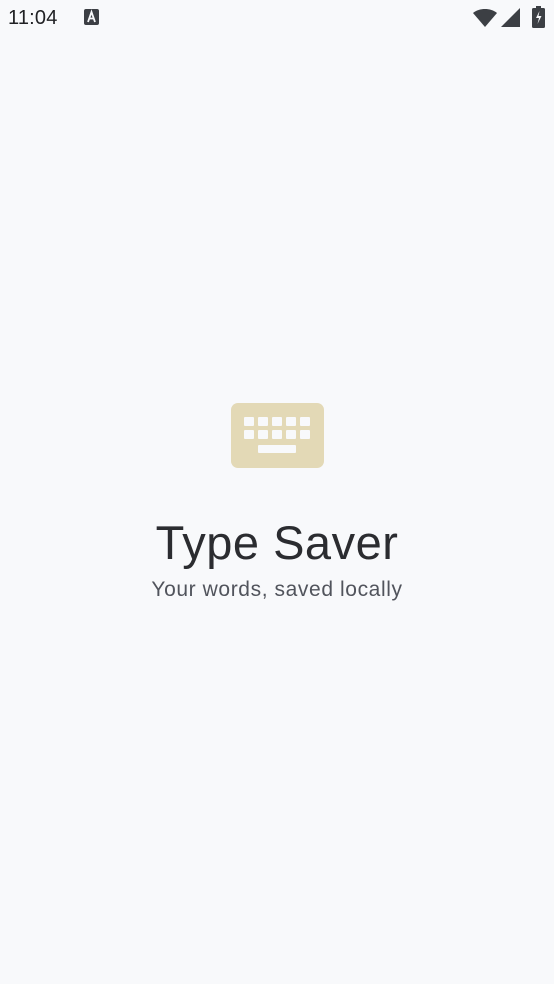 The image size is (554, 984). I want to click on app-title: Type Saver, so click(277, 542).